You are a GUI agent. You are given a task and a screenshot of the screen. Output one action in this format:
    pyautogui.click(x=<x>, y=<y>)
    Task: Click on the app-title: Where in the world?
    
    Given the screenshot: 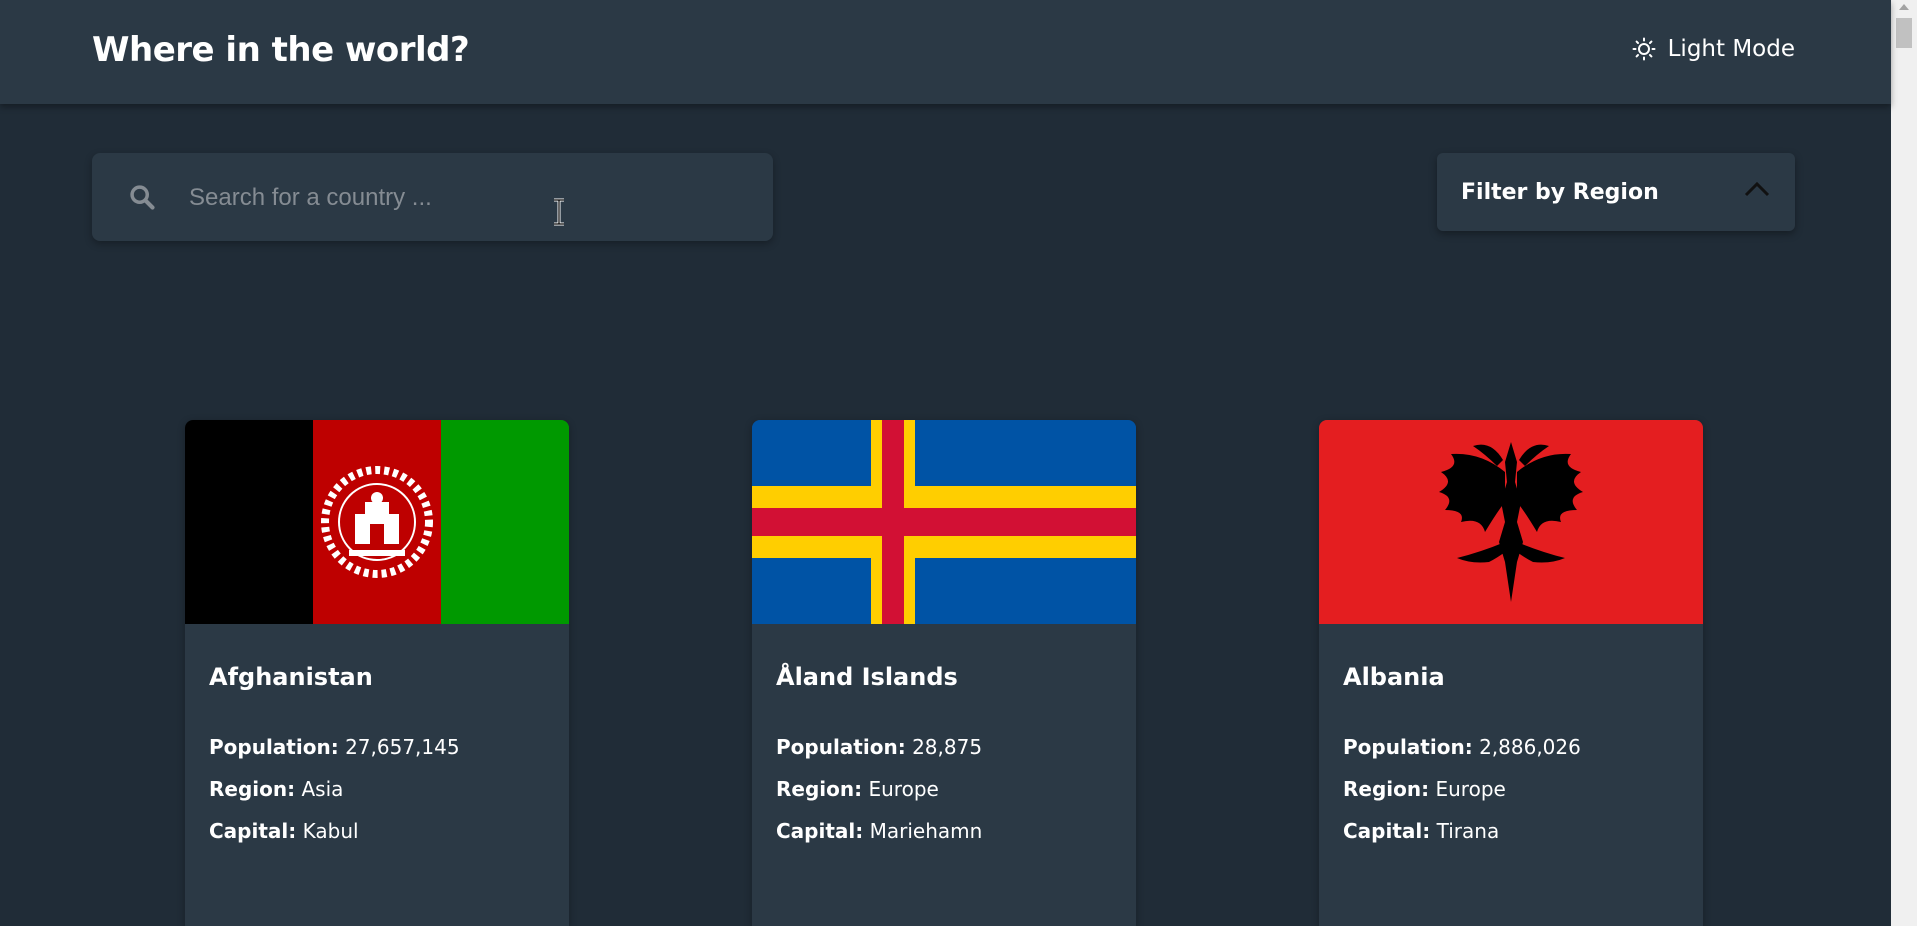 What is the action you would take?
    pyautogui.click(x=281, y=50)
    